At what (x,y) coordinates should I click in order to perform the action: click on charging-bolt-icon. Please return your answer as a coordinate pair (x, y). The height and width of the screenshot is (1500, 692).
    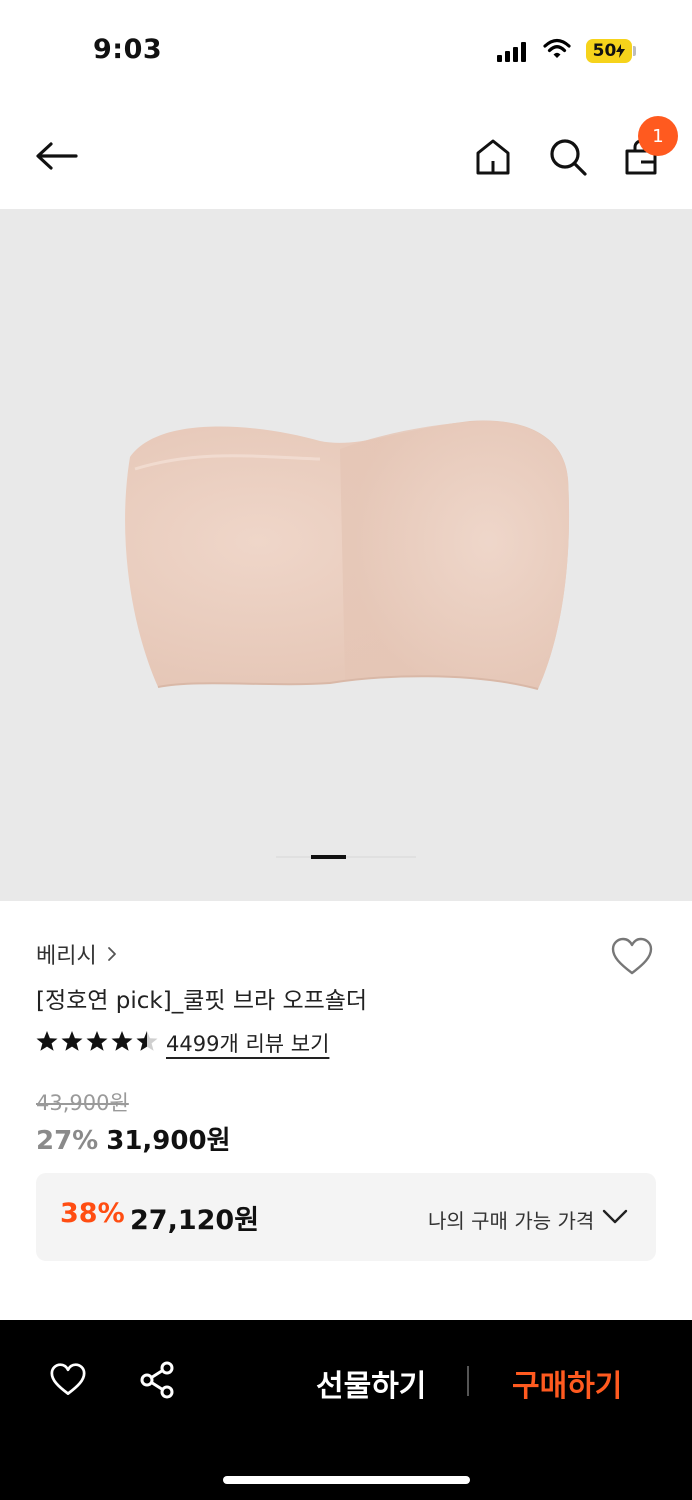
    Looking at the image, I should click on (621, 51).